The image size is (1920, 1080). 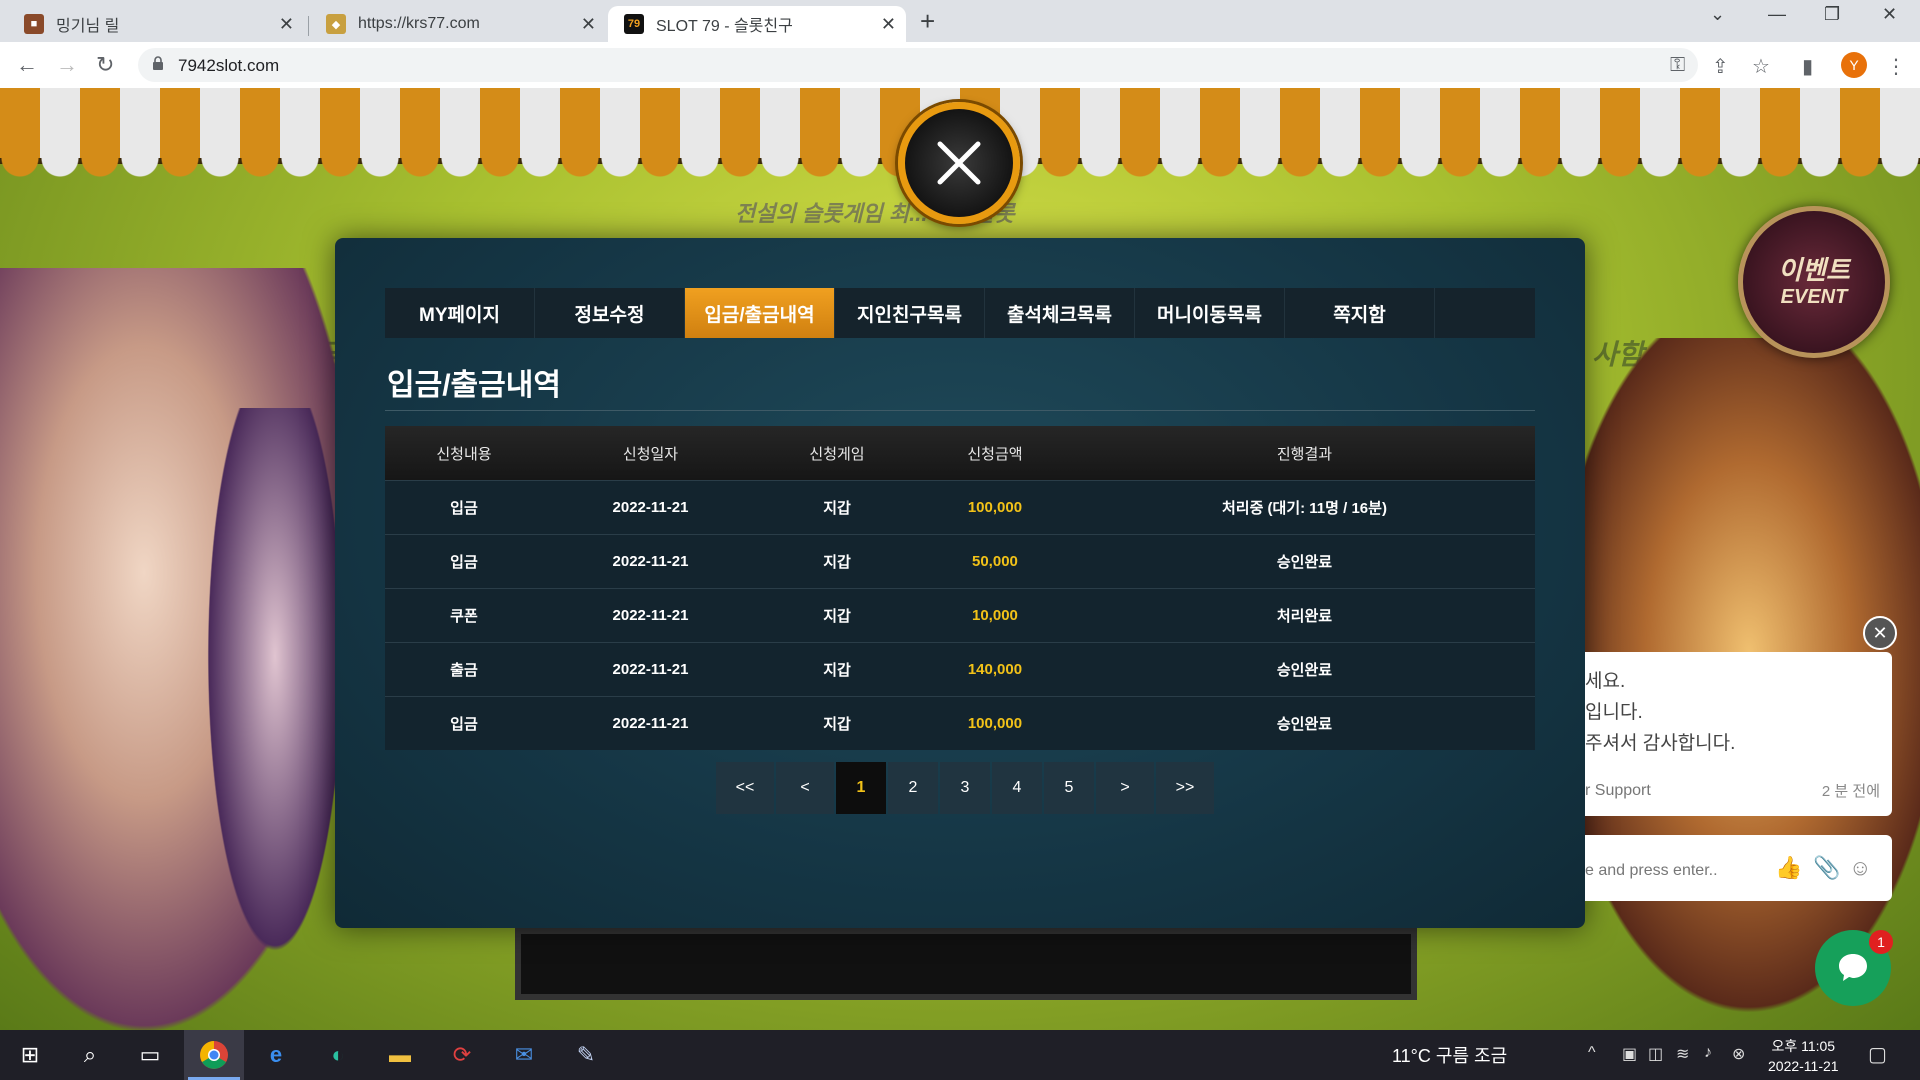 What do you see at coordinates (105, 65) in the screenshot?
I see `reload-icon: ↻` at bounding box center [105, 65].